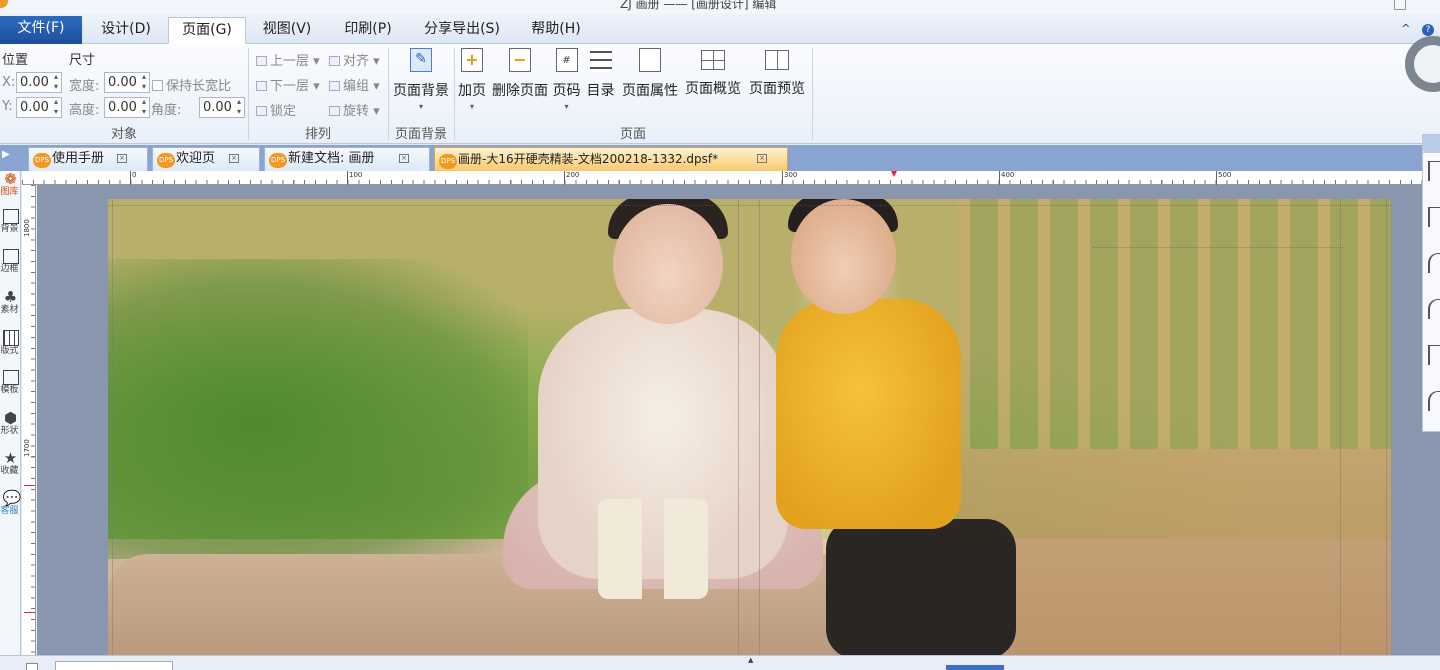 The width and height of the screenshot is (1440, 670). What do you see at coordinates (9, 310) in the screenshot?
I see `left-tool-label: 素材` at bounding box center [9, 310].